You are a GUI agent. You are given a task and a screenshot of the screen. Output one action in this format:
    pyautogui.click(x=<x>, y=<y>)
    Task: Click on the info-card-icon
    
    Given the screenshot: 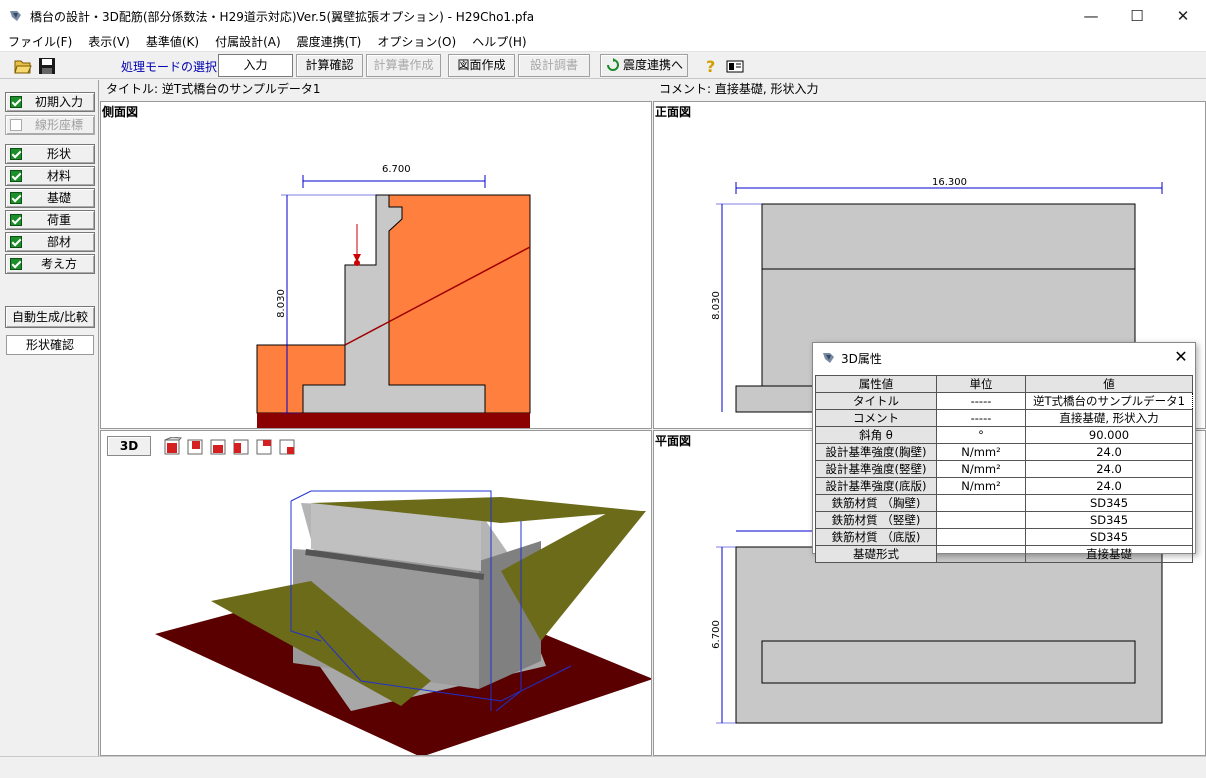 What is the action you would take?
    pyautogui.click(x=735, y=66)
    